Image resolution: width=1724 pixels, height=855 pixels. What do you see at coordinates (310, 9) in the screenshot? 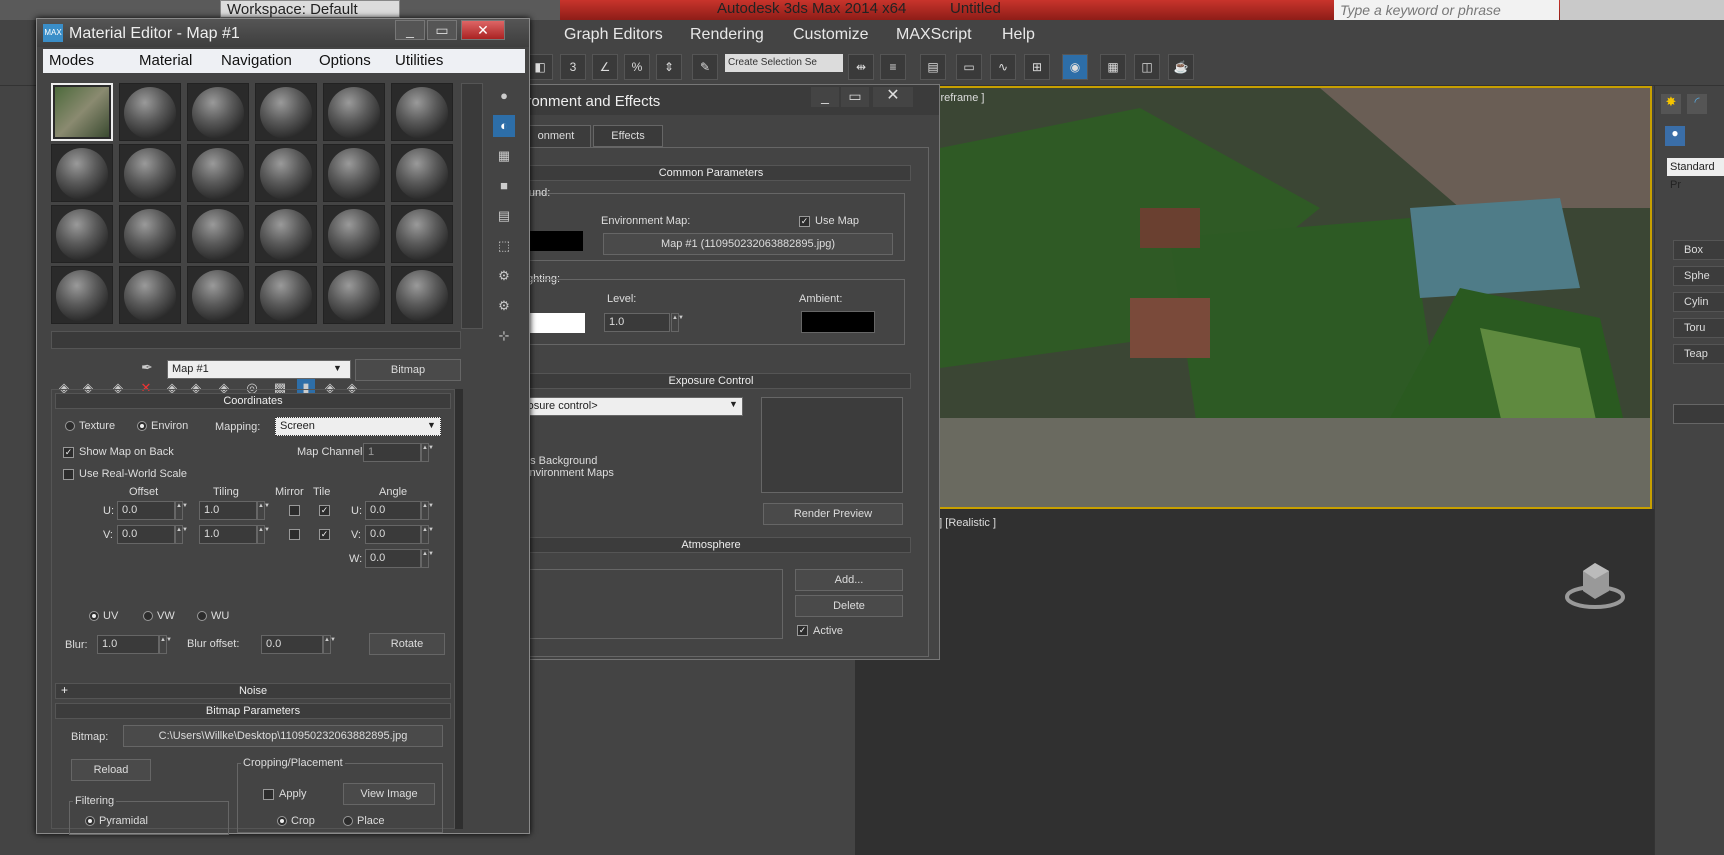
I see `workspace-dropdown: Workspace: Default` at bounding box center [310, 9].